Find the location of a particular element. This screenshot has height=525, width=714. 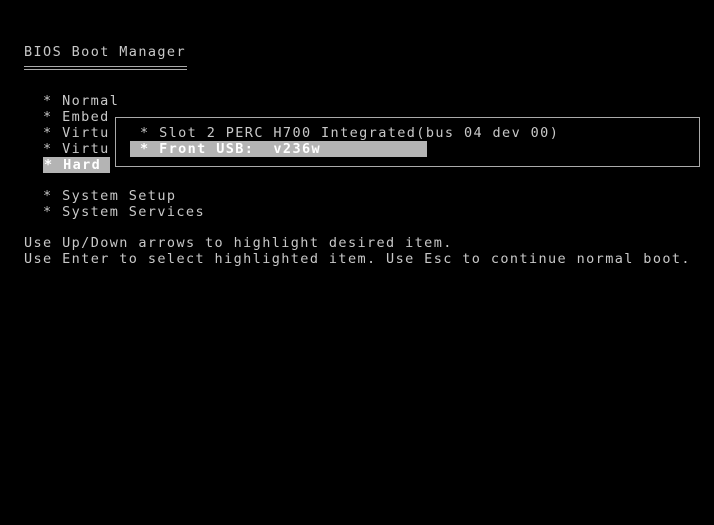

menu-label: Normal is located at coordinates (91, 101).